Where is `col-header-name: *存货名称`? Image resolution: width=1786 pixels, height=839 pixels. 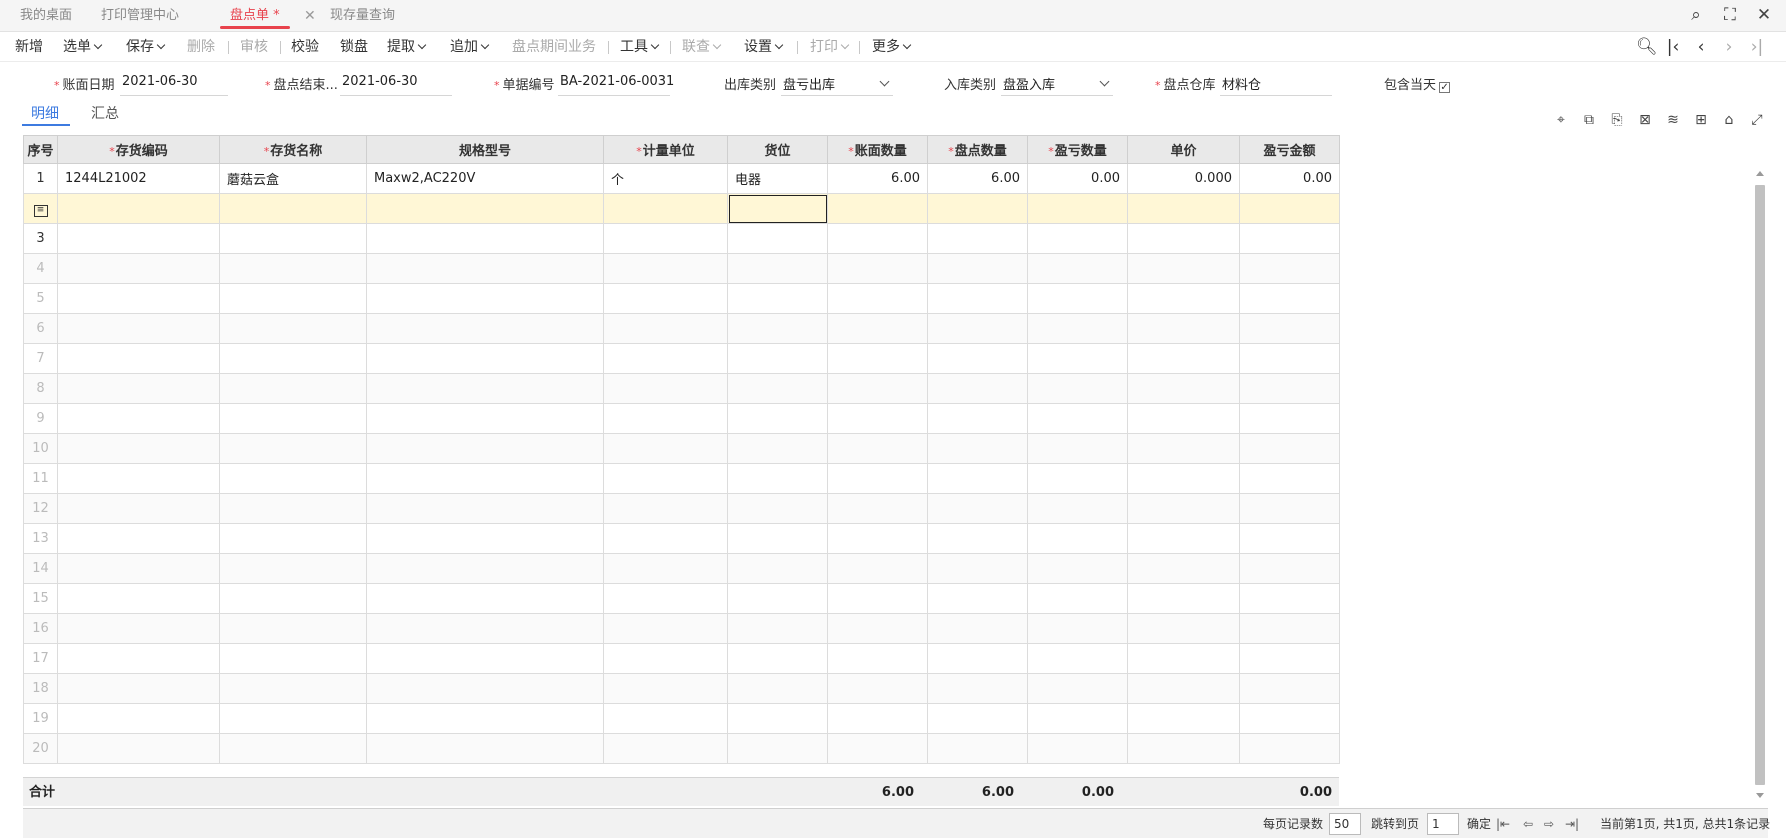 col-header-name: *存货名称 is located at coordinates (293, 149).